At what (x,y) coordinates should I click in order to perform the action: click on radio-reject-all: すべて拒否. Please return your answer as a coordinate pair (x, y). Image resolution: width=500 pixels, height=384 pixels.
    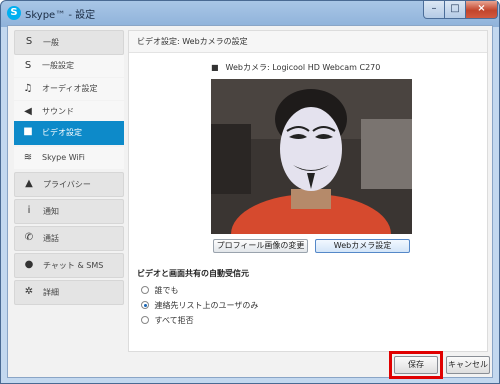
    Looking at the image, I should click on (167, 320).